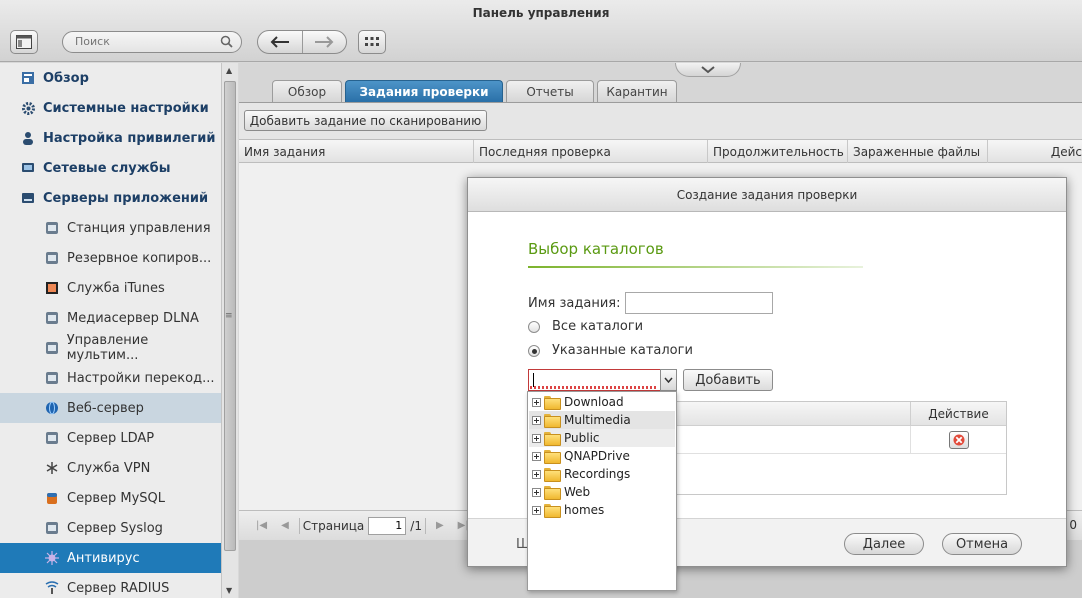  What do you see at coordinates (110, 438) in the screenshot?
I see `sidebar-item-ldap: Сервер LDAP` at bounding box center [110, 438].